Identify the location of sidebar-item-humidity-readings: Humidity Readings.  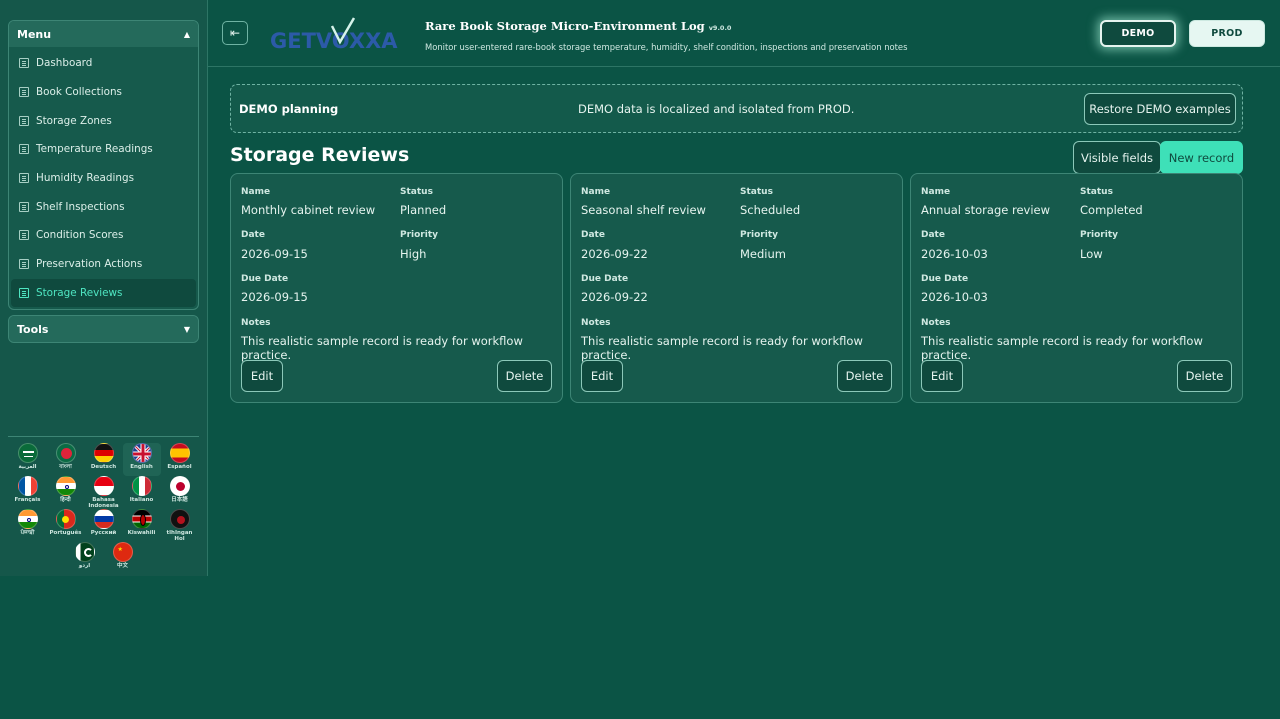
(103, 178).